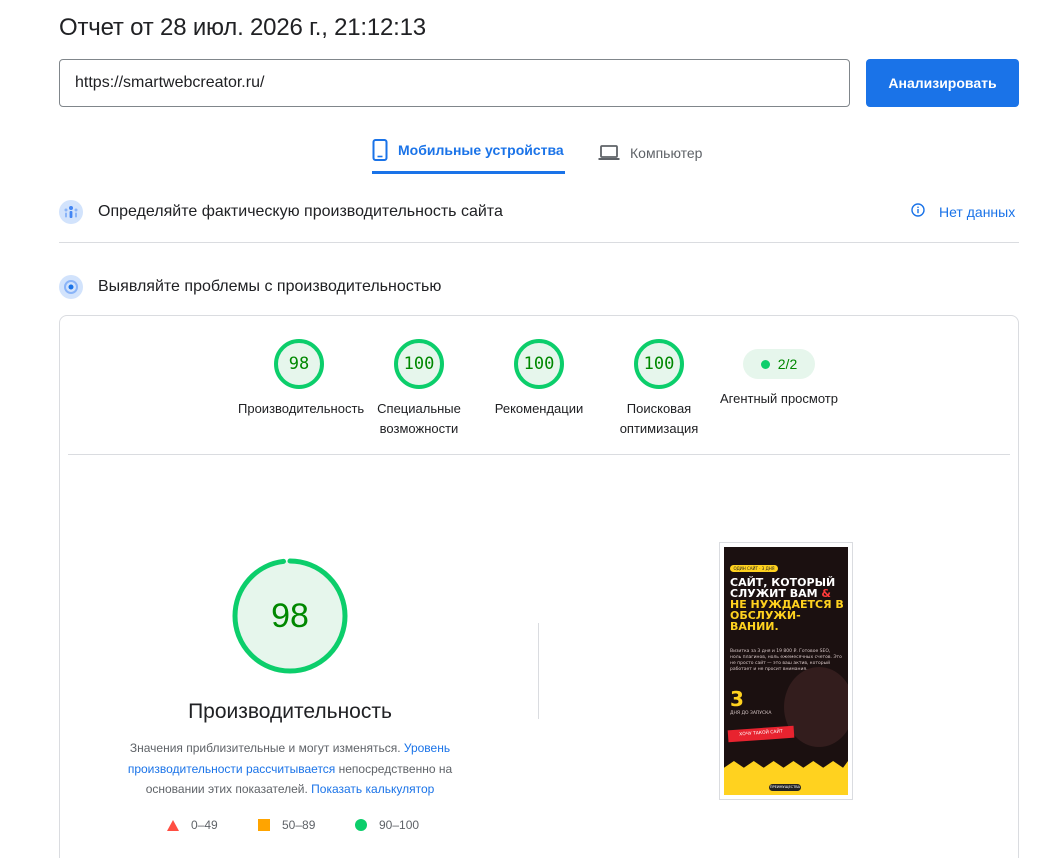  What do you see at coordinates (372, 789) in the screenshot?
I see `show-calculator-link: Показать калькулятор` at bounding box center [372, 789].